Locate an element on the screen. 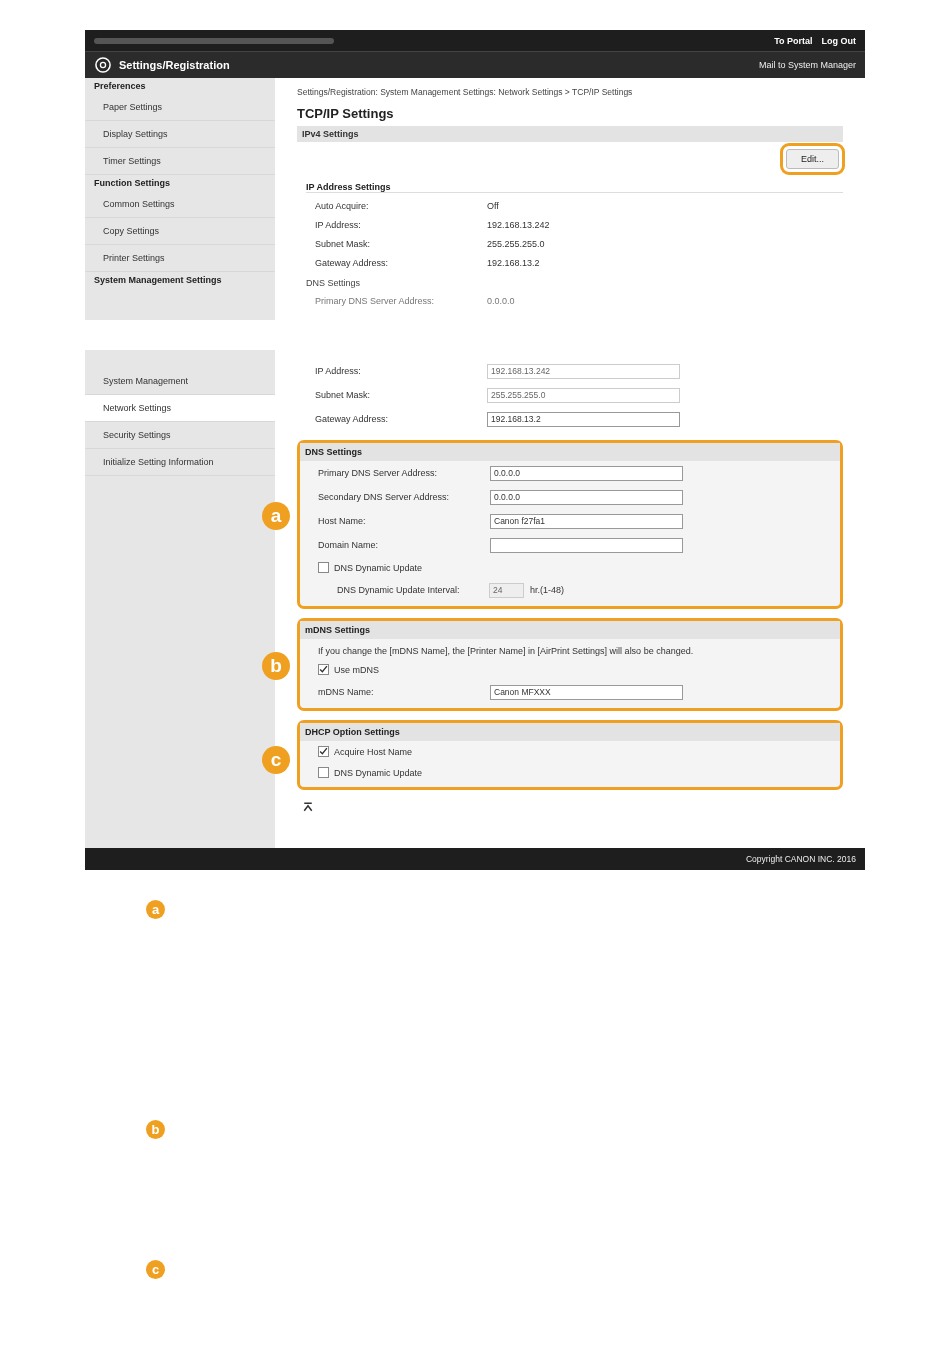 This screenshot has width=950, height=1369. input-field is located at coordinates (586, 545).